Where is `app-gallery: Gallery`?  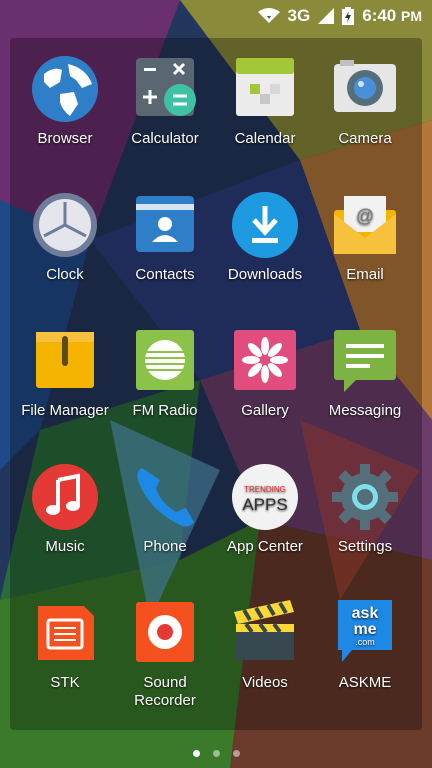
app-gallery: Gallery is located at coordinates (265, 373).